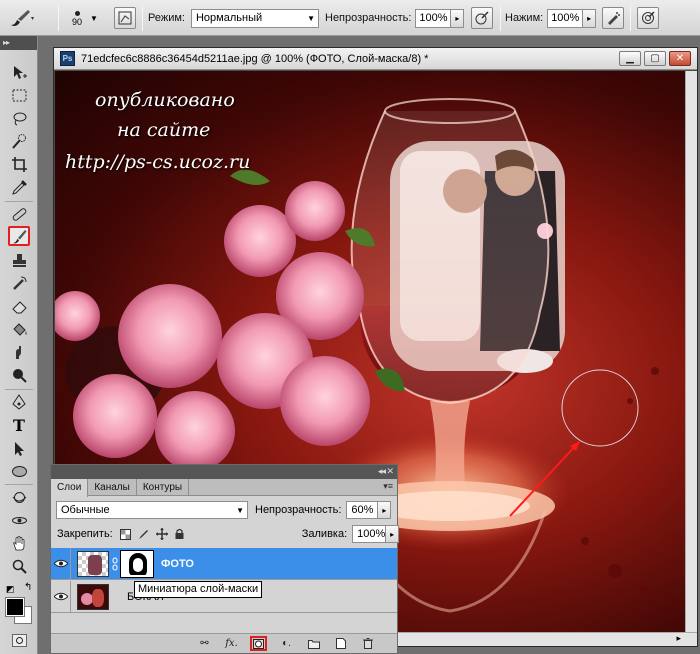 Image resolution: width=700 pixels, height=654 pixels. I want to click on opacity-slider-button: ▸, so click(458, 18).